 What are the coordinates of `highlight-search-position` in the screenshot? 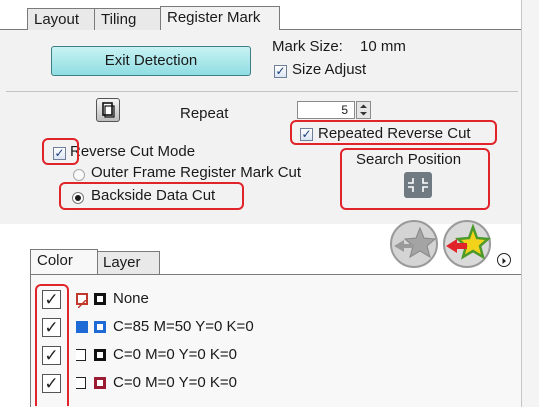 It's located at (415, 179).